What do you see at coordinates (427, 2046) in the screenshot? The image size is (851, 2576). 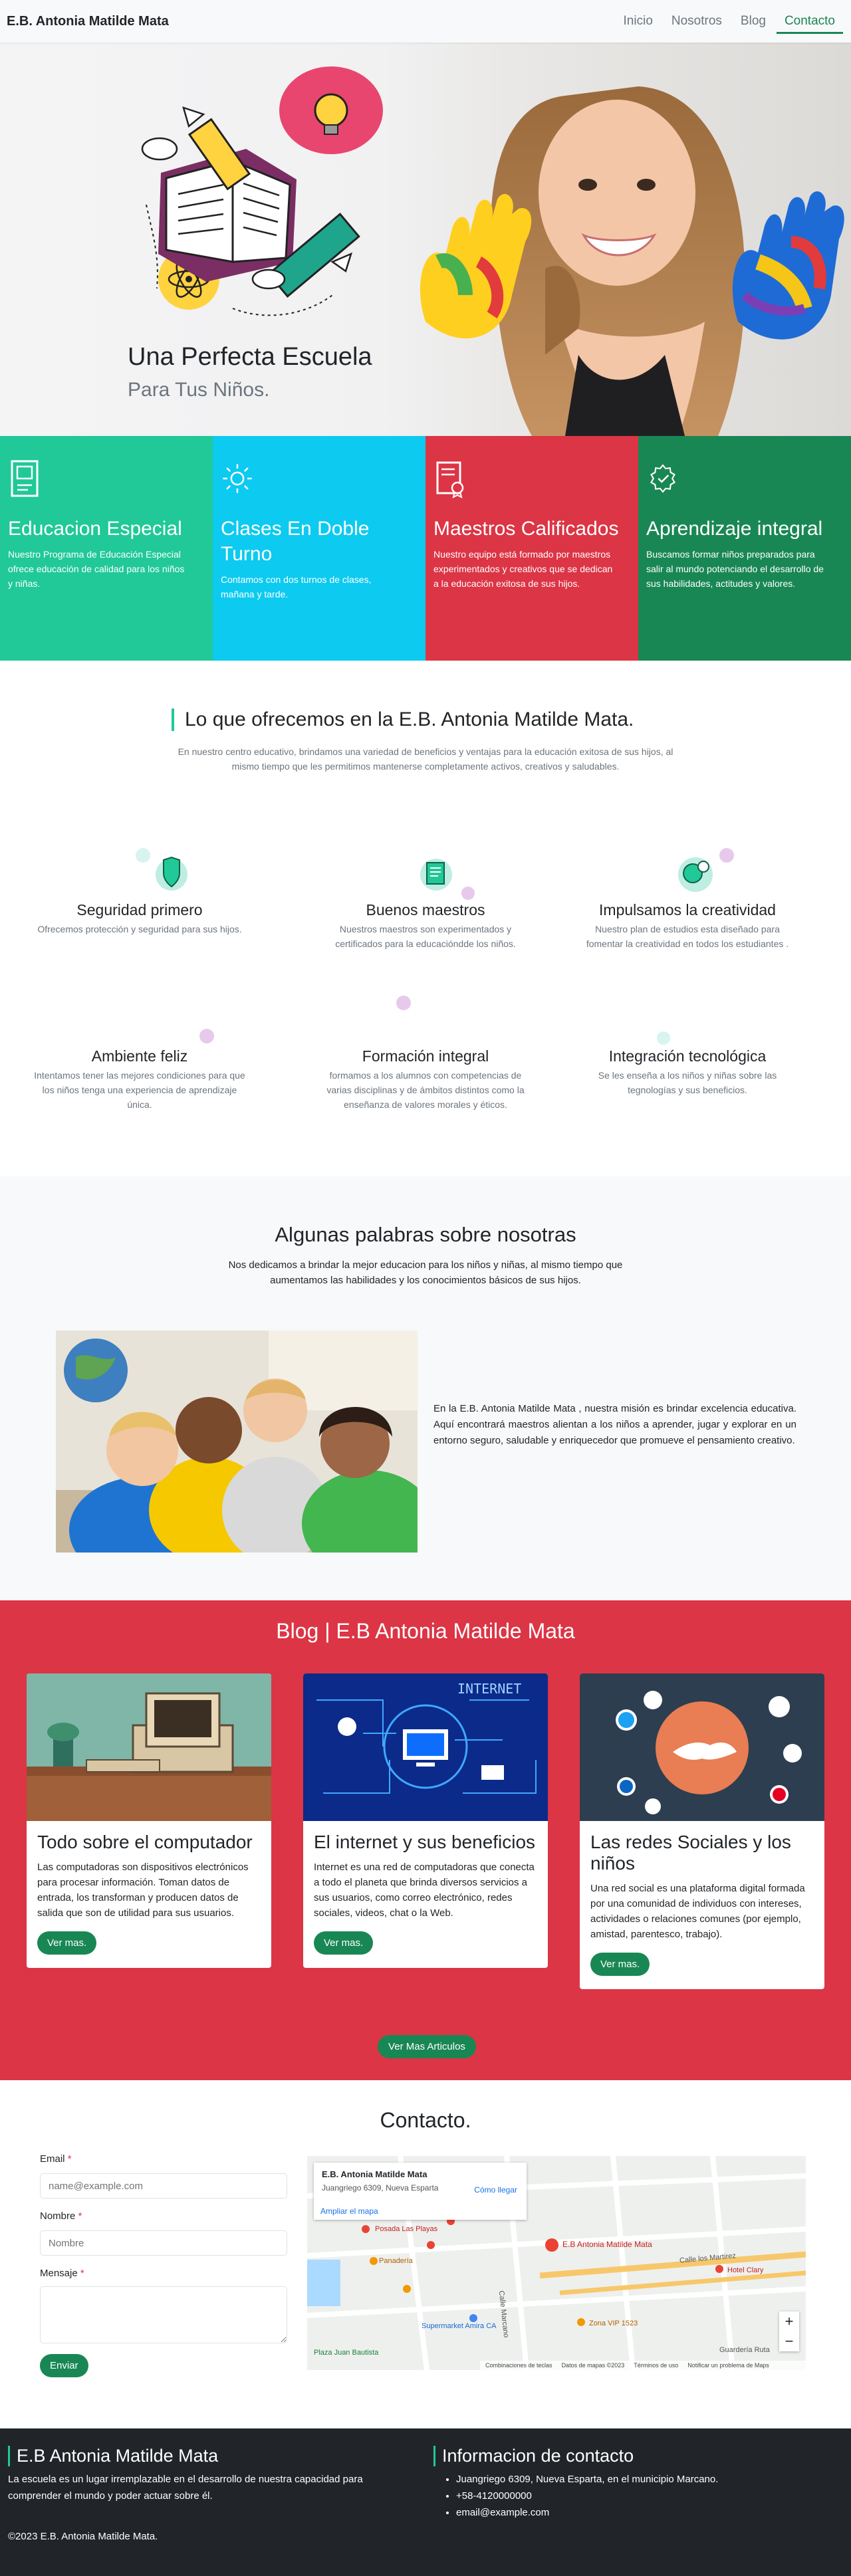 I see `more-articles-button: Ver Mas Articulos` at bounding box center [427, 2046].